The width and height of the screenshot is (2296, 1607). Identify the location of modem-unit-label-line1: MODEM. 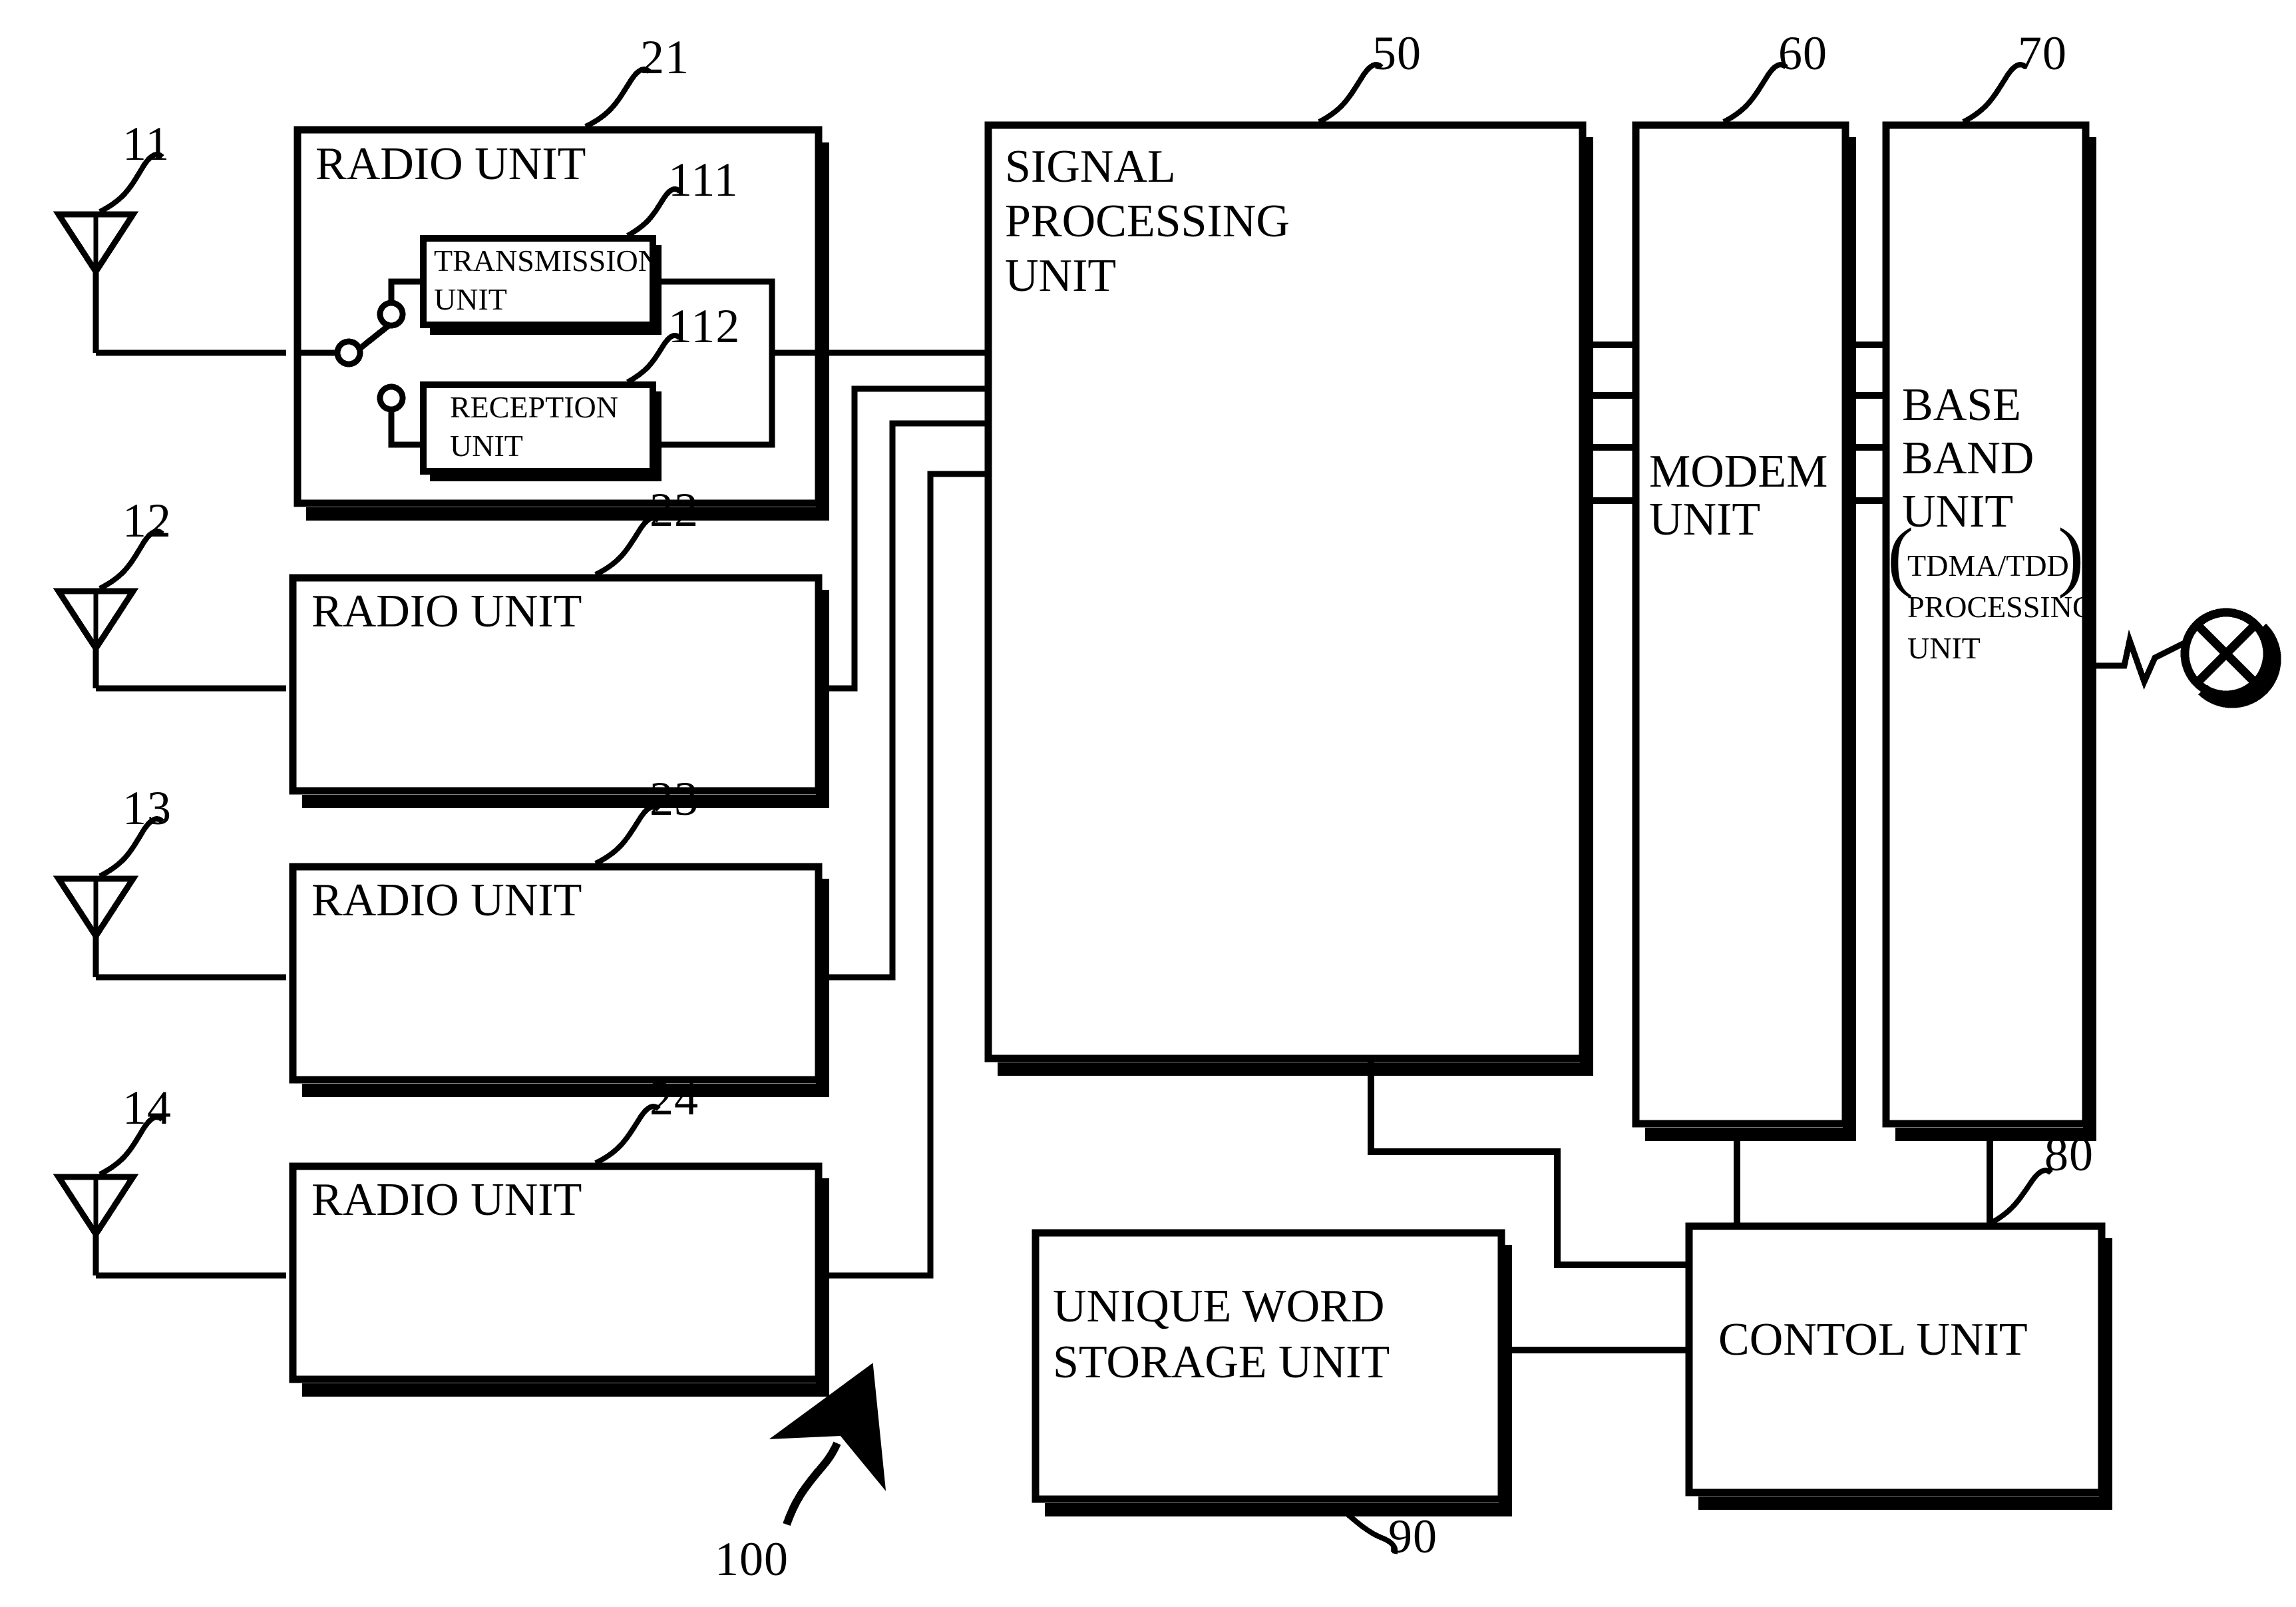
(1738, 471).